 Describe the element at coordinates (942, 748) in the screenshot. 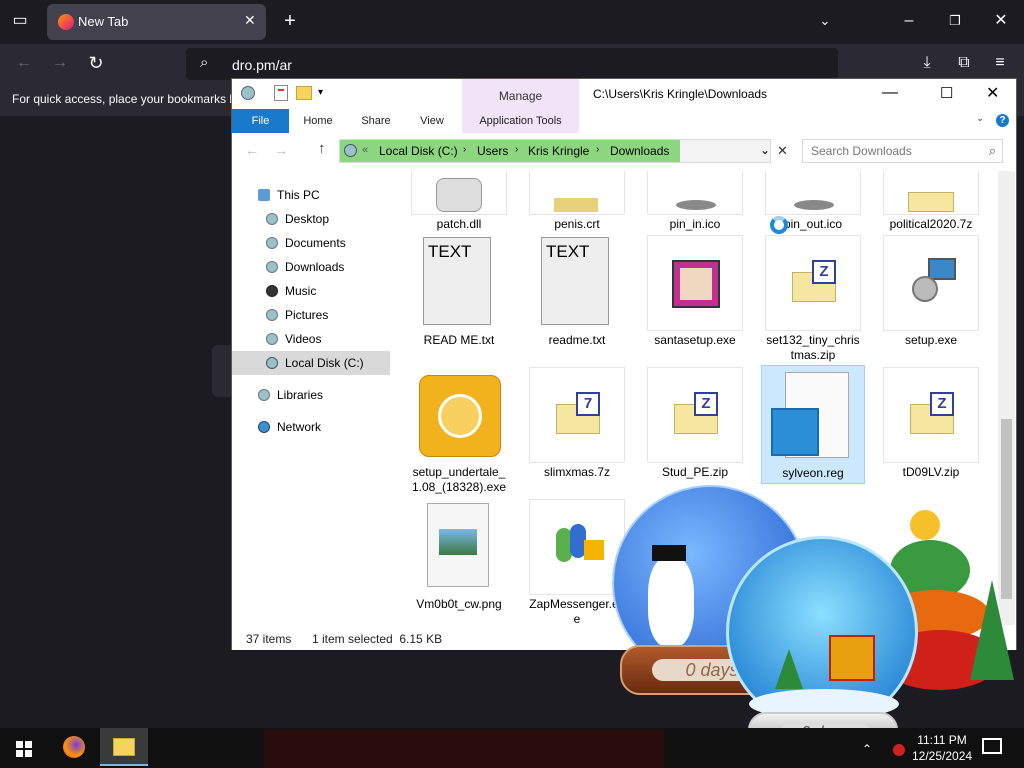

I see `clock: 11:11 PM 12/25/2024` at that location.